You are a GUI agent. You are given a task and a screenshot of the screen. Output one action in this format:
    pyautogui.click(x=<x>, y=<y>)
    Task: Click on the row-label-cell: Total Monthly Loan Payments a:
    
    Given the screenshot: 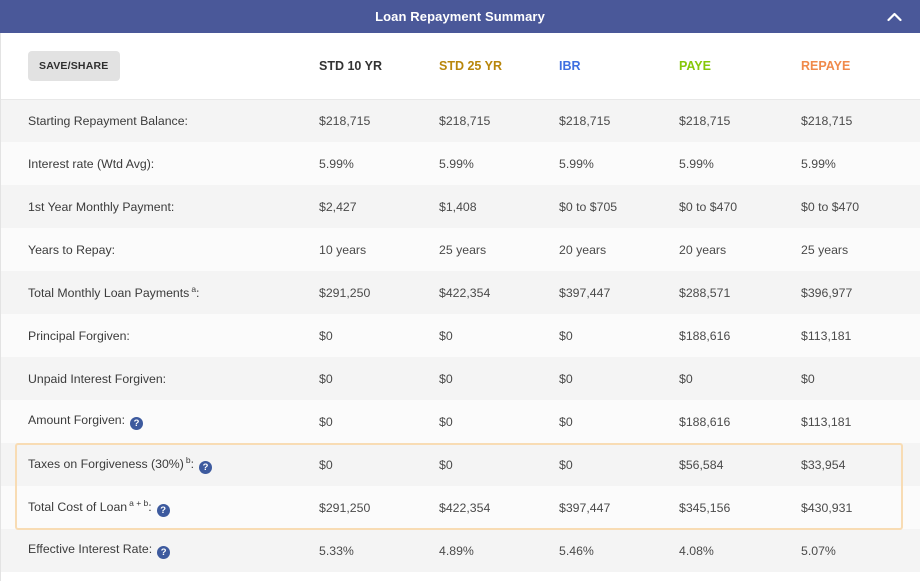 What is the action you would take?
    pyautogui.click(x=160, y=292)
    